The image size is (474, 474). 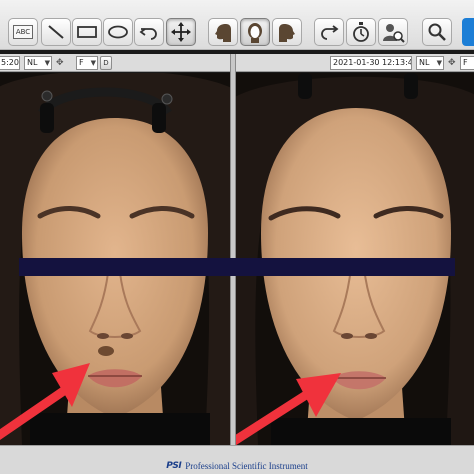 I want to click on rectangle-icon, so click(x=87, y=32).